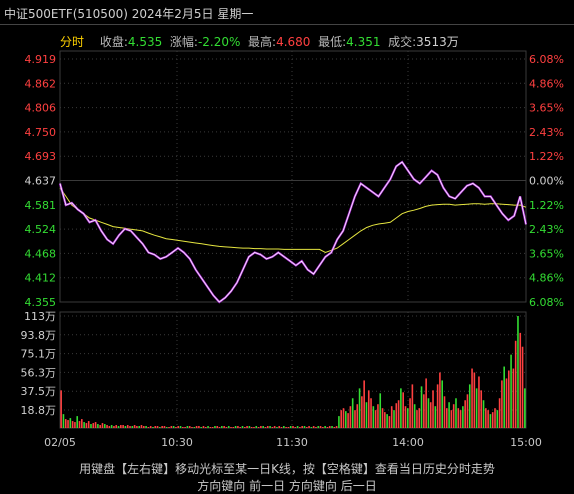 Image resolution: width=574 pixels, height=494 pixels. What do you see at coordinates (408, 442) in the screenshot?
I see `time-tick-label: 14:00` at bounding box center [408, 442].